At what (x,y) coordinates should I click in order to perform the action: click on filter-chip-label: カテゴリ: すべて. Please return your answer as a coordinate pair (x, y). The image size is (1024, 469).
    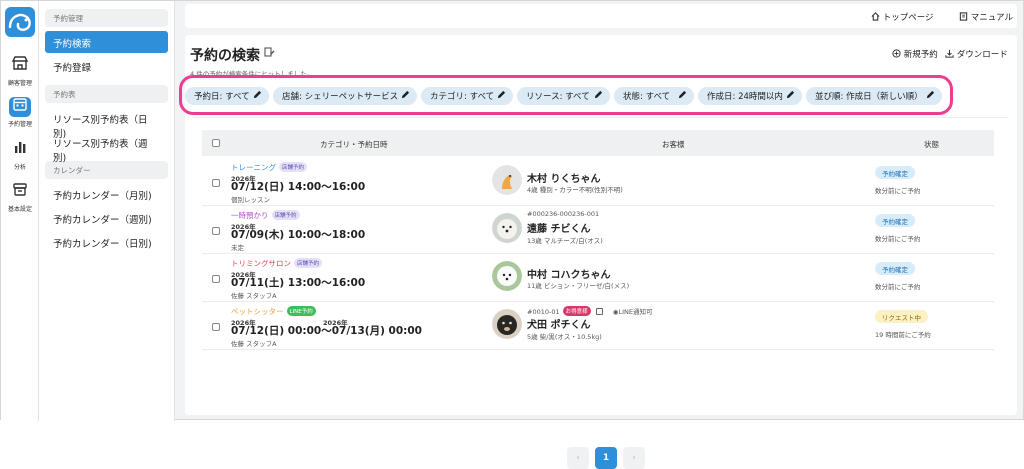
    Looking at the image, I should click on (462, 97).